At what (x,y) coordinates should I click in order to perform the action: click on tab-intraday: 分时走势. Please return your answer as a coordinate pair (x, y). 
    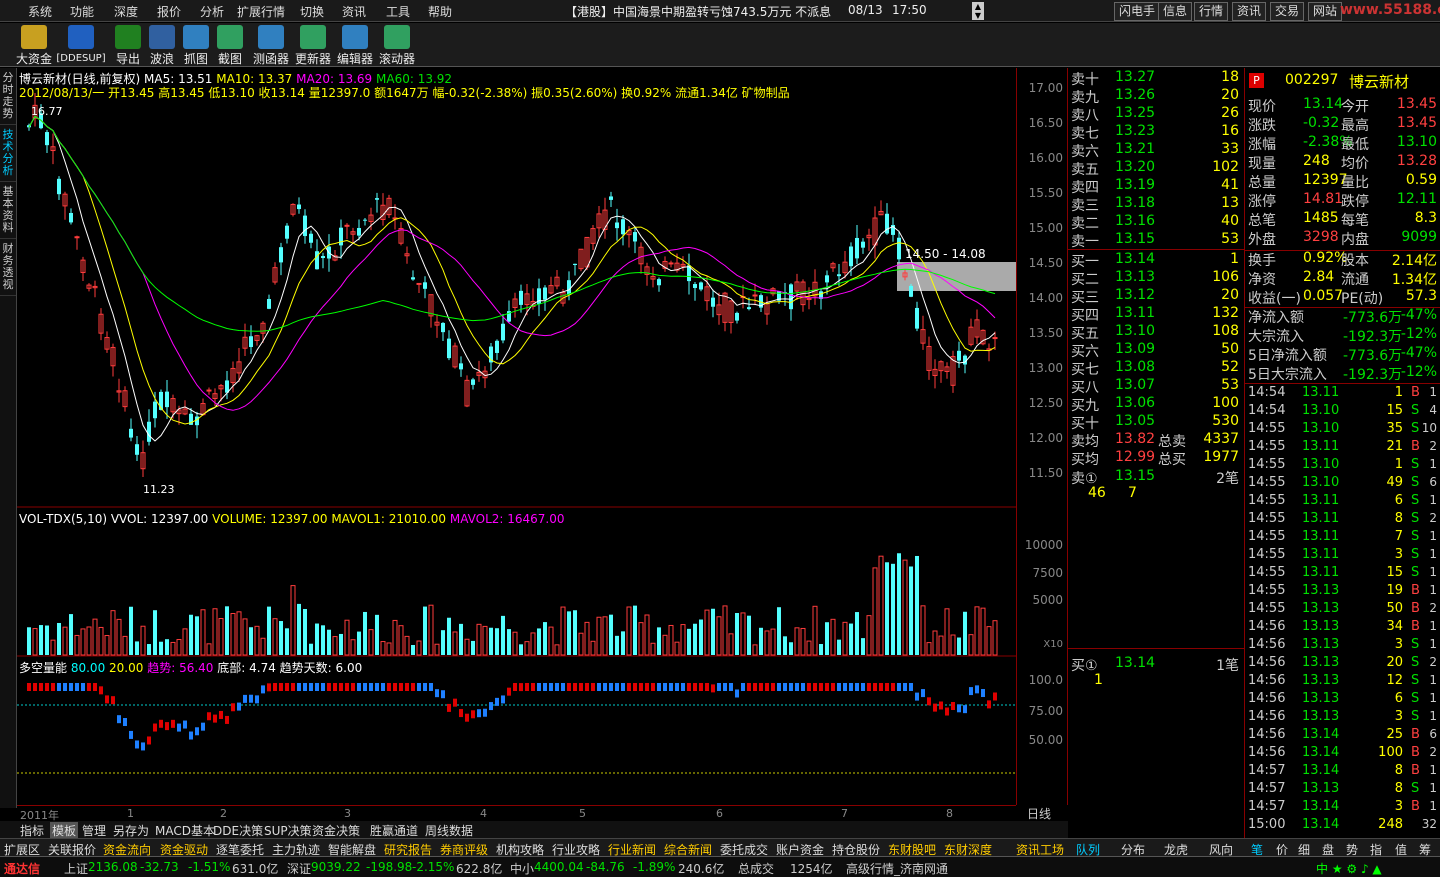
    Looking at the image, I should click on (8, 96).